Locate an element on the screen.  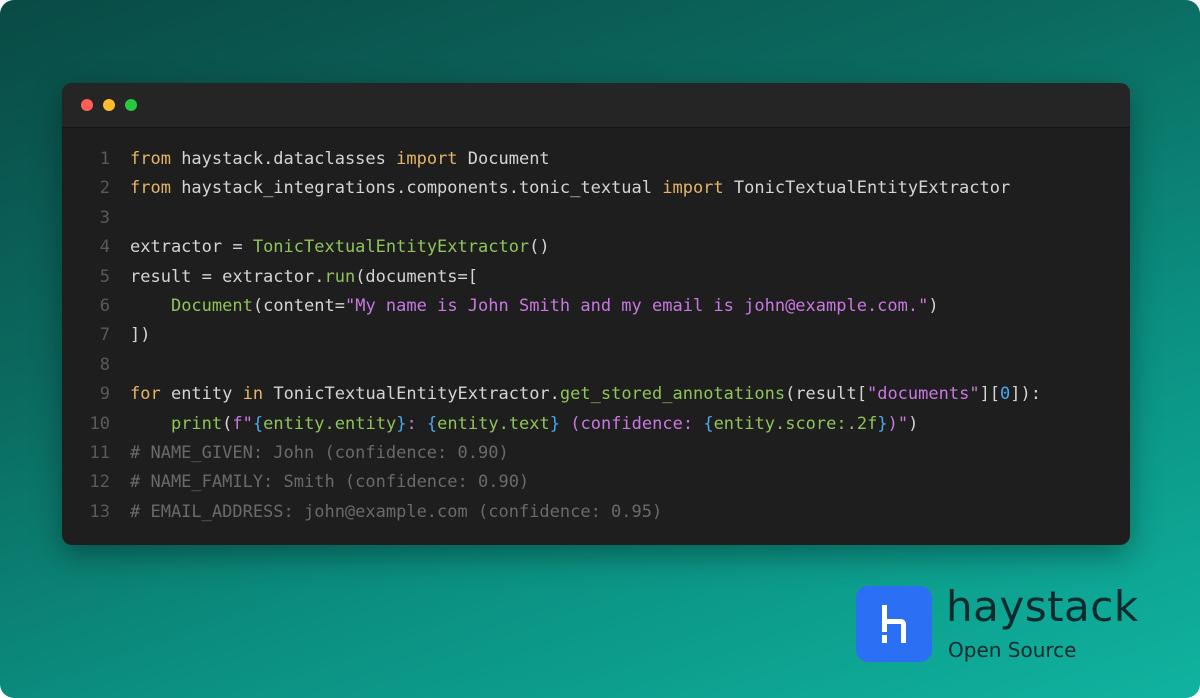
code-line: 8 is located at coordinates (596, 365).